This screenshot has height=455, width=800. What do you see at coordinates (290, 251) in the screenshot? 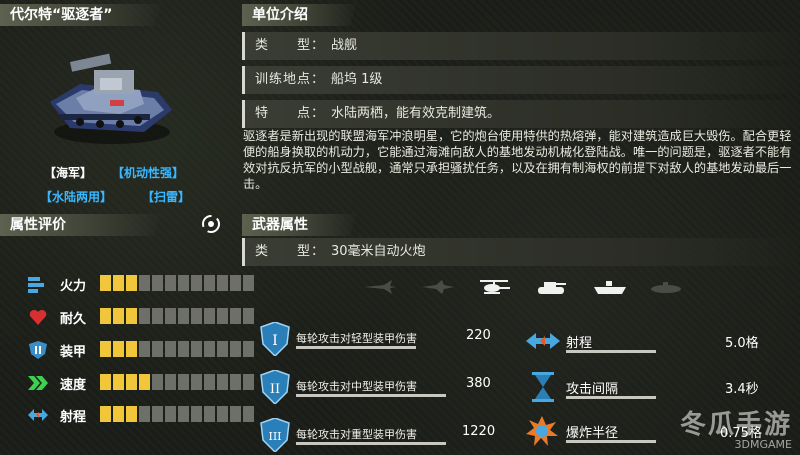
I see `weapon-type-key: 类 型：` at bounding box center [290, 251].